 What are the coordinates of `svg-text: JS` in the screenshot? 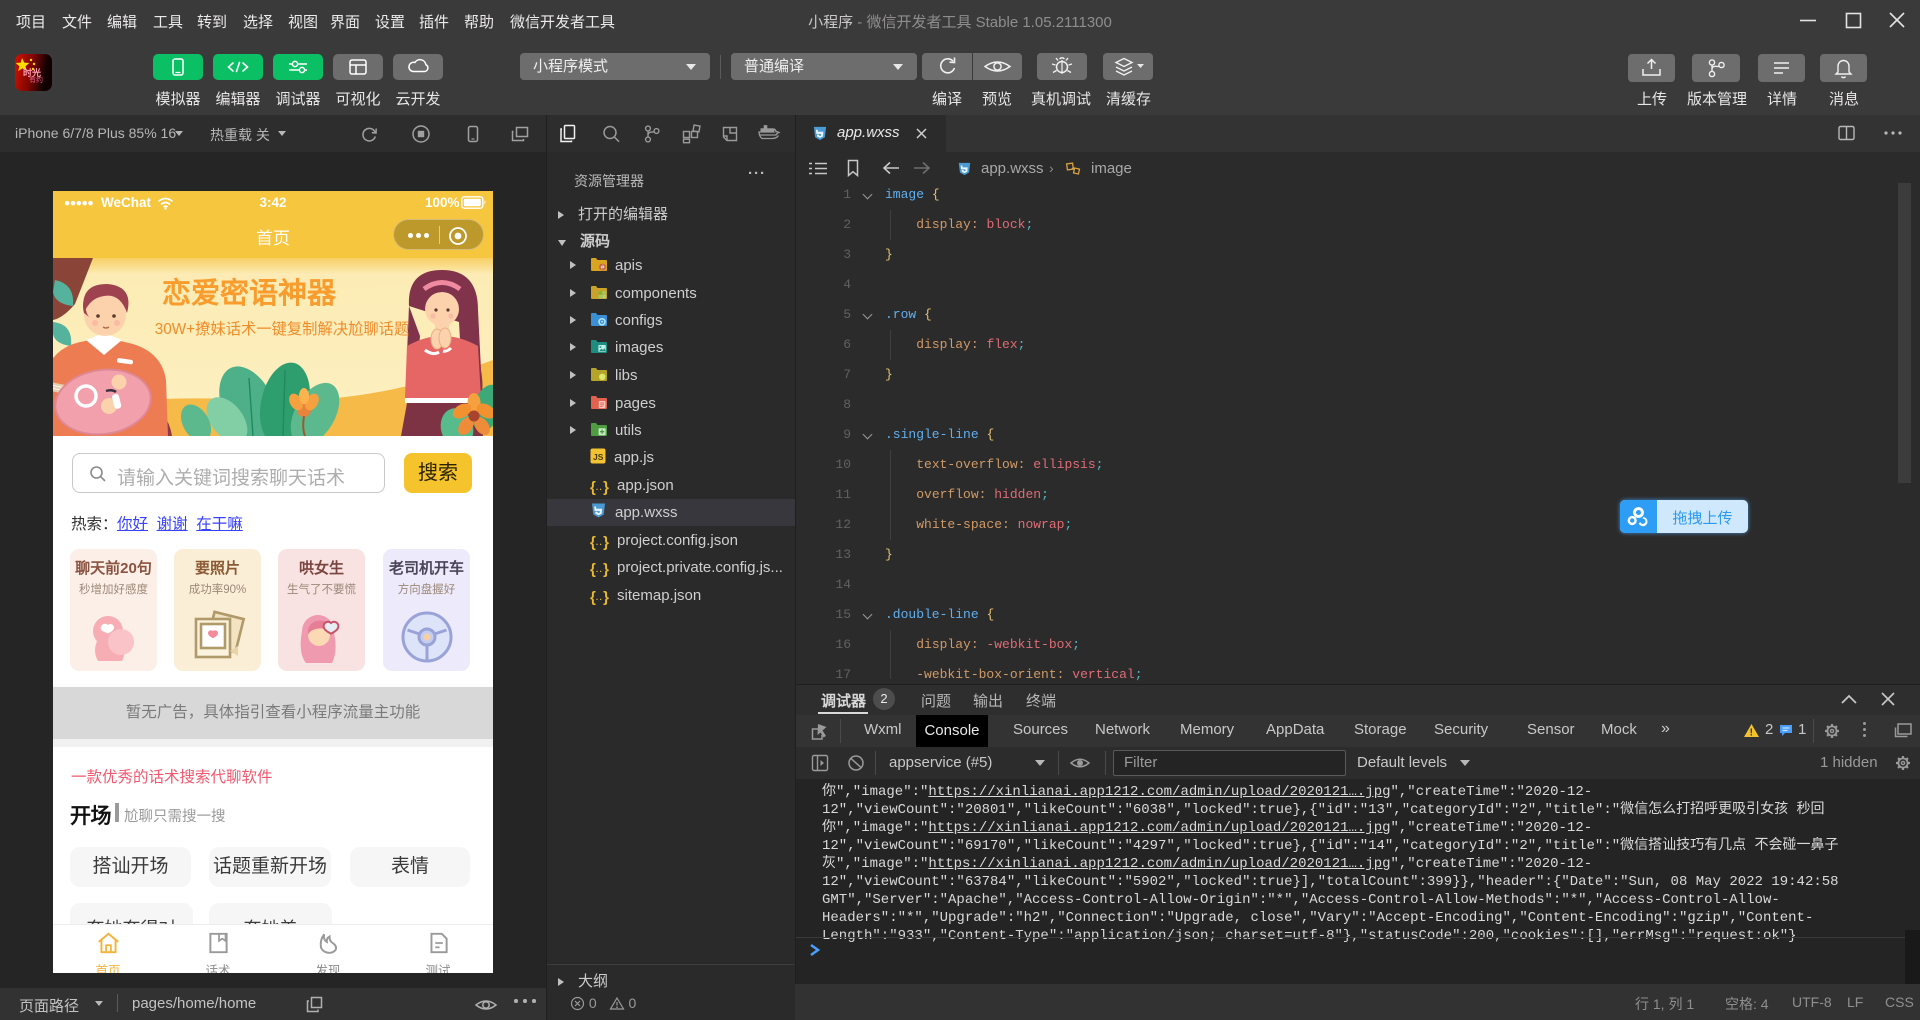 It's located at (598, 457).